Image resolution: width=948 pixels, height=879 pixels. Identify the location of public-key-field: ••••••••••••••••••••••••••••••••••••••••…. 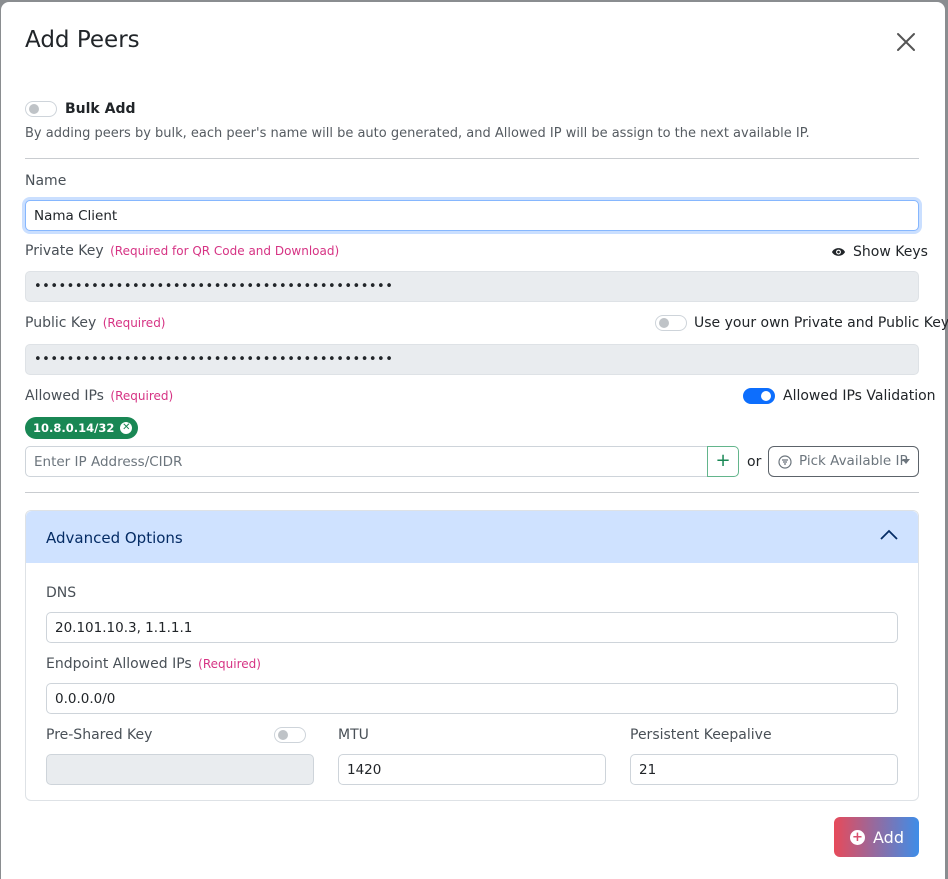
(472, 359).